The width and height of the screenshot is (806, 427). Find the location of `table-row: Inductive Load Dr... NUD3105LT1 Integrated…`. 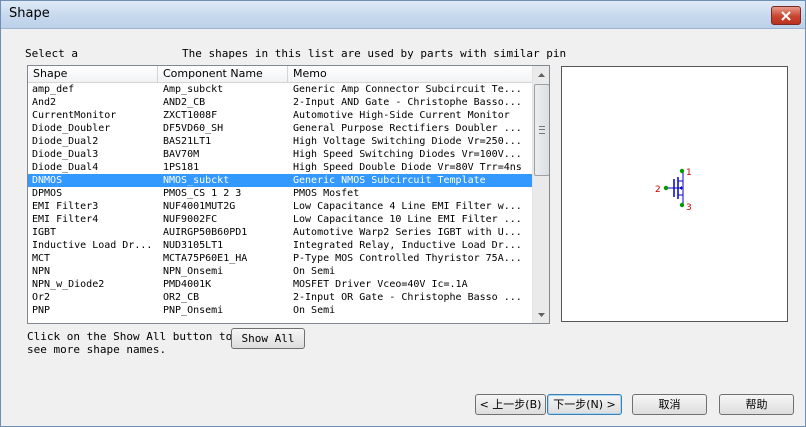

table-row: Inductive Load Dr... NUD3105LT1 Integrated… is located at coordinates (280, 245).